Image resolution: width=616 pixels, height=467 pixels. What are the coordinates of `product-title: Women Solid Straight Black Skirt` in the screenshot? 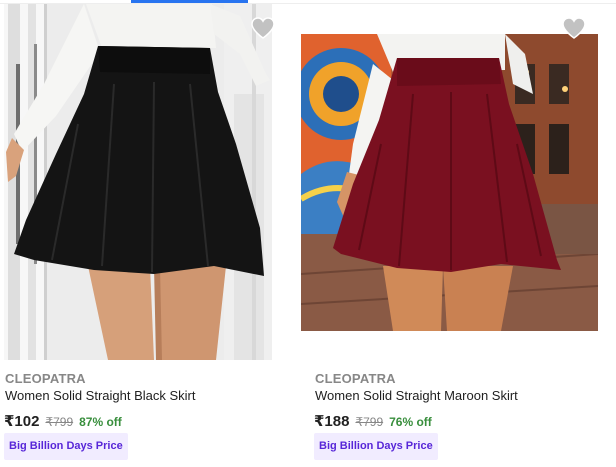 It's located at (100, 395).